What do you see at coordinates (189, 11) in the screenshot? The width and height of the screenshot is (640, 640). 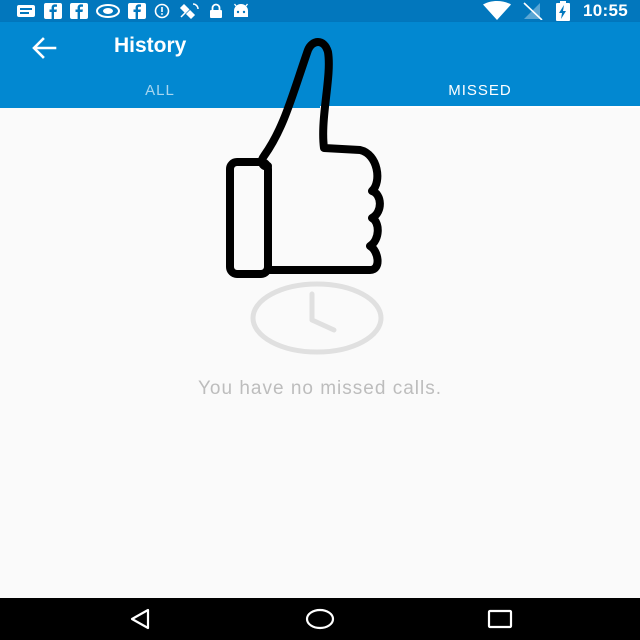 I see `satellite-icon` at bounding box center [189, 11].